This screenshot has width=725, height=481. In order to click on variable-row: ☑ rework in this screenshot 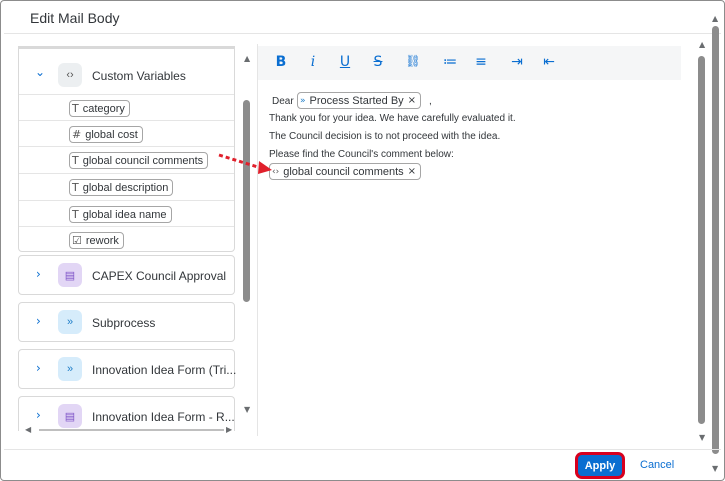, I will do `click(126, 239)`.